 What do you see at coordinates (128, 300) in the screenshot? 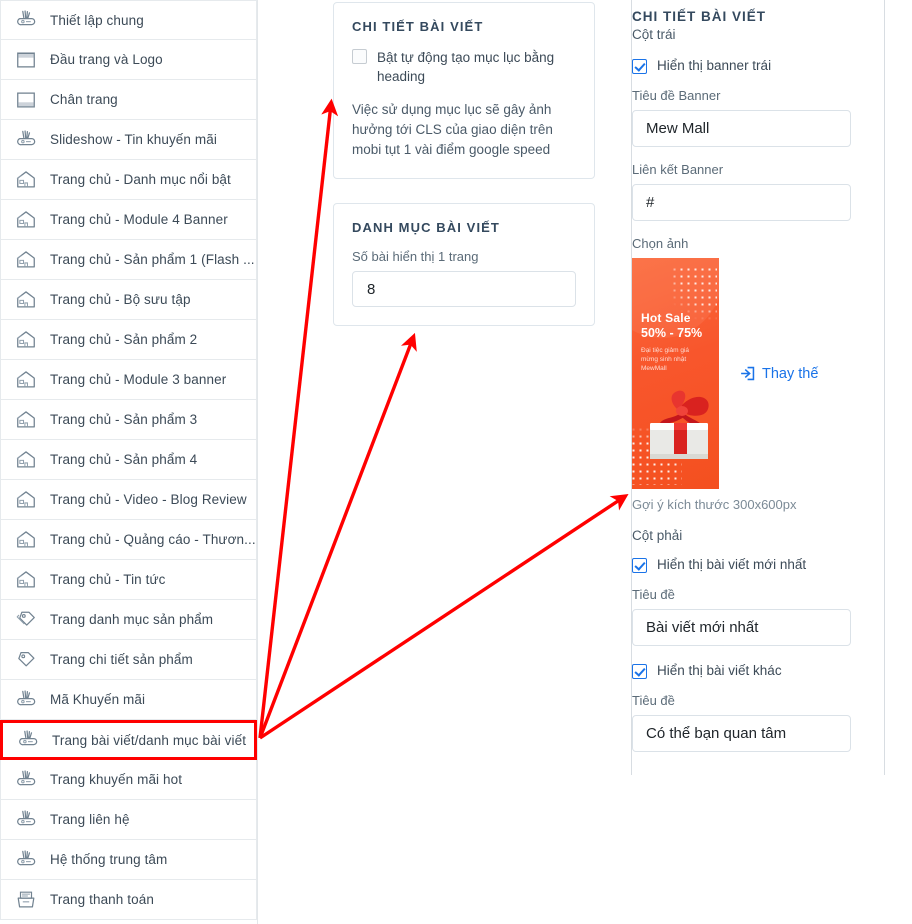
I see `sidebar-item-7: Trang chủ - Bộ sưu tập` at bounding box center [128, 300].